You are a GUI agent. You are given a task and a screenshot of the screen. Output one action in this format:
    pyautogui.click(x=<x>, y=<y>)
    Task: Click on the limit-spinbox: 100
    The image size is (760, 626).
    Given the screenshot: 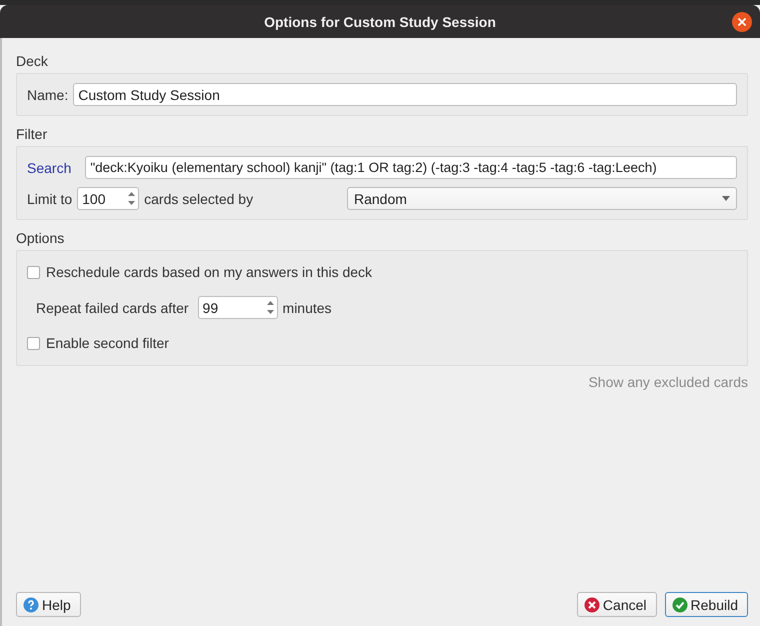 What is the action you would take?
    pyautogui.click(x=108, y=198)
    